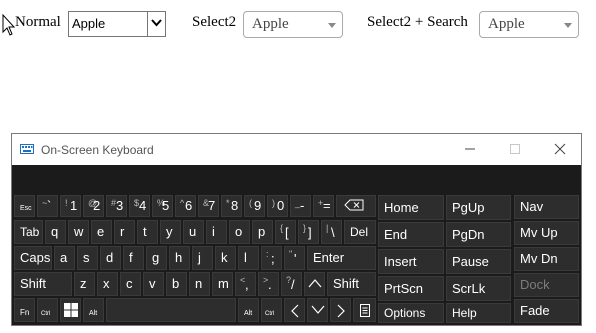  Describe the element at coordinates (231, 206) in the screenshot. I see `key-8: * 8` at that location.